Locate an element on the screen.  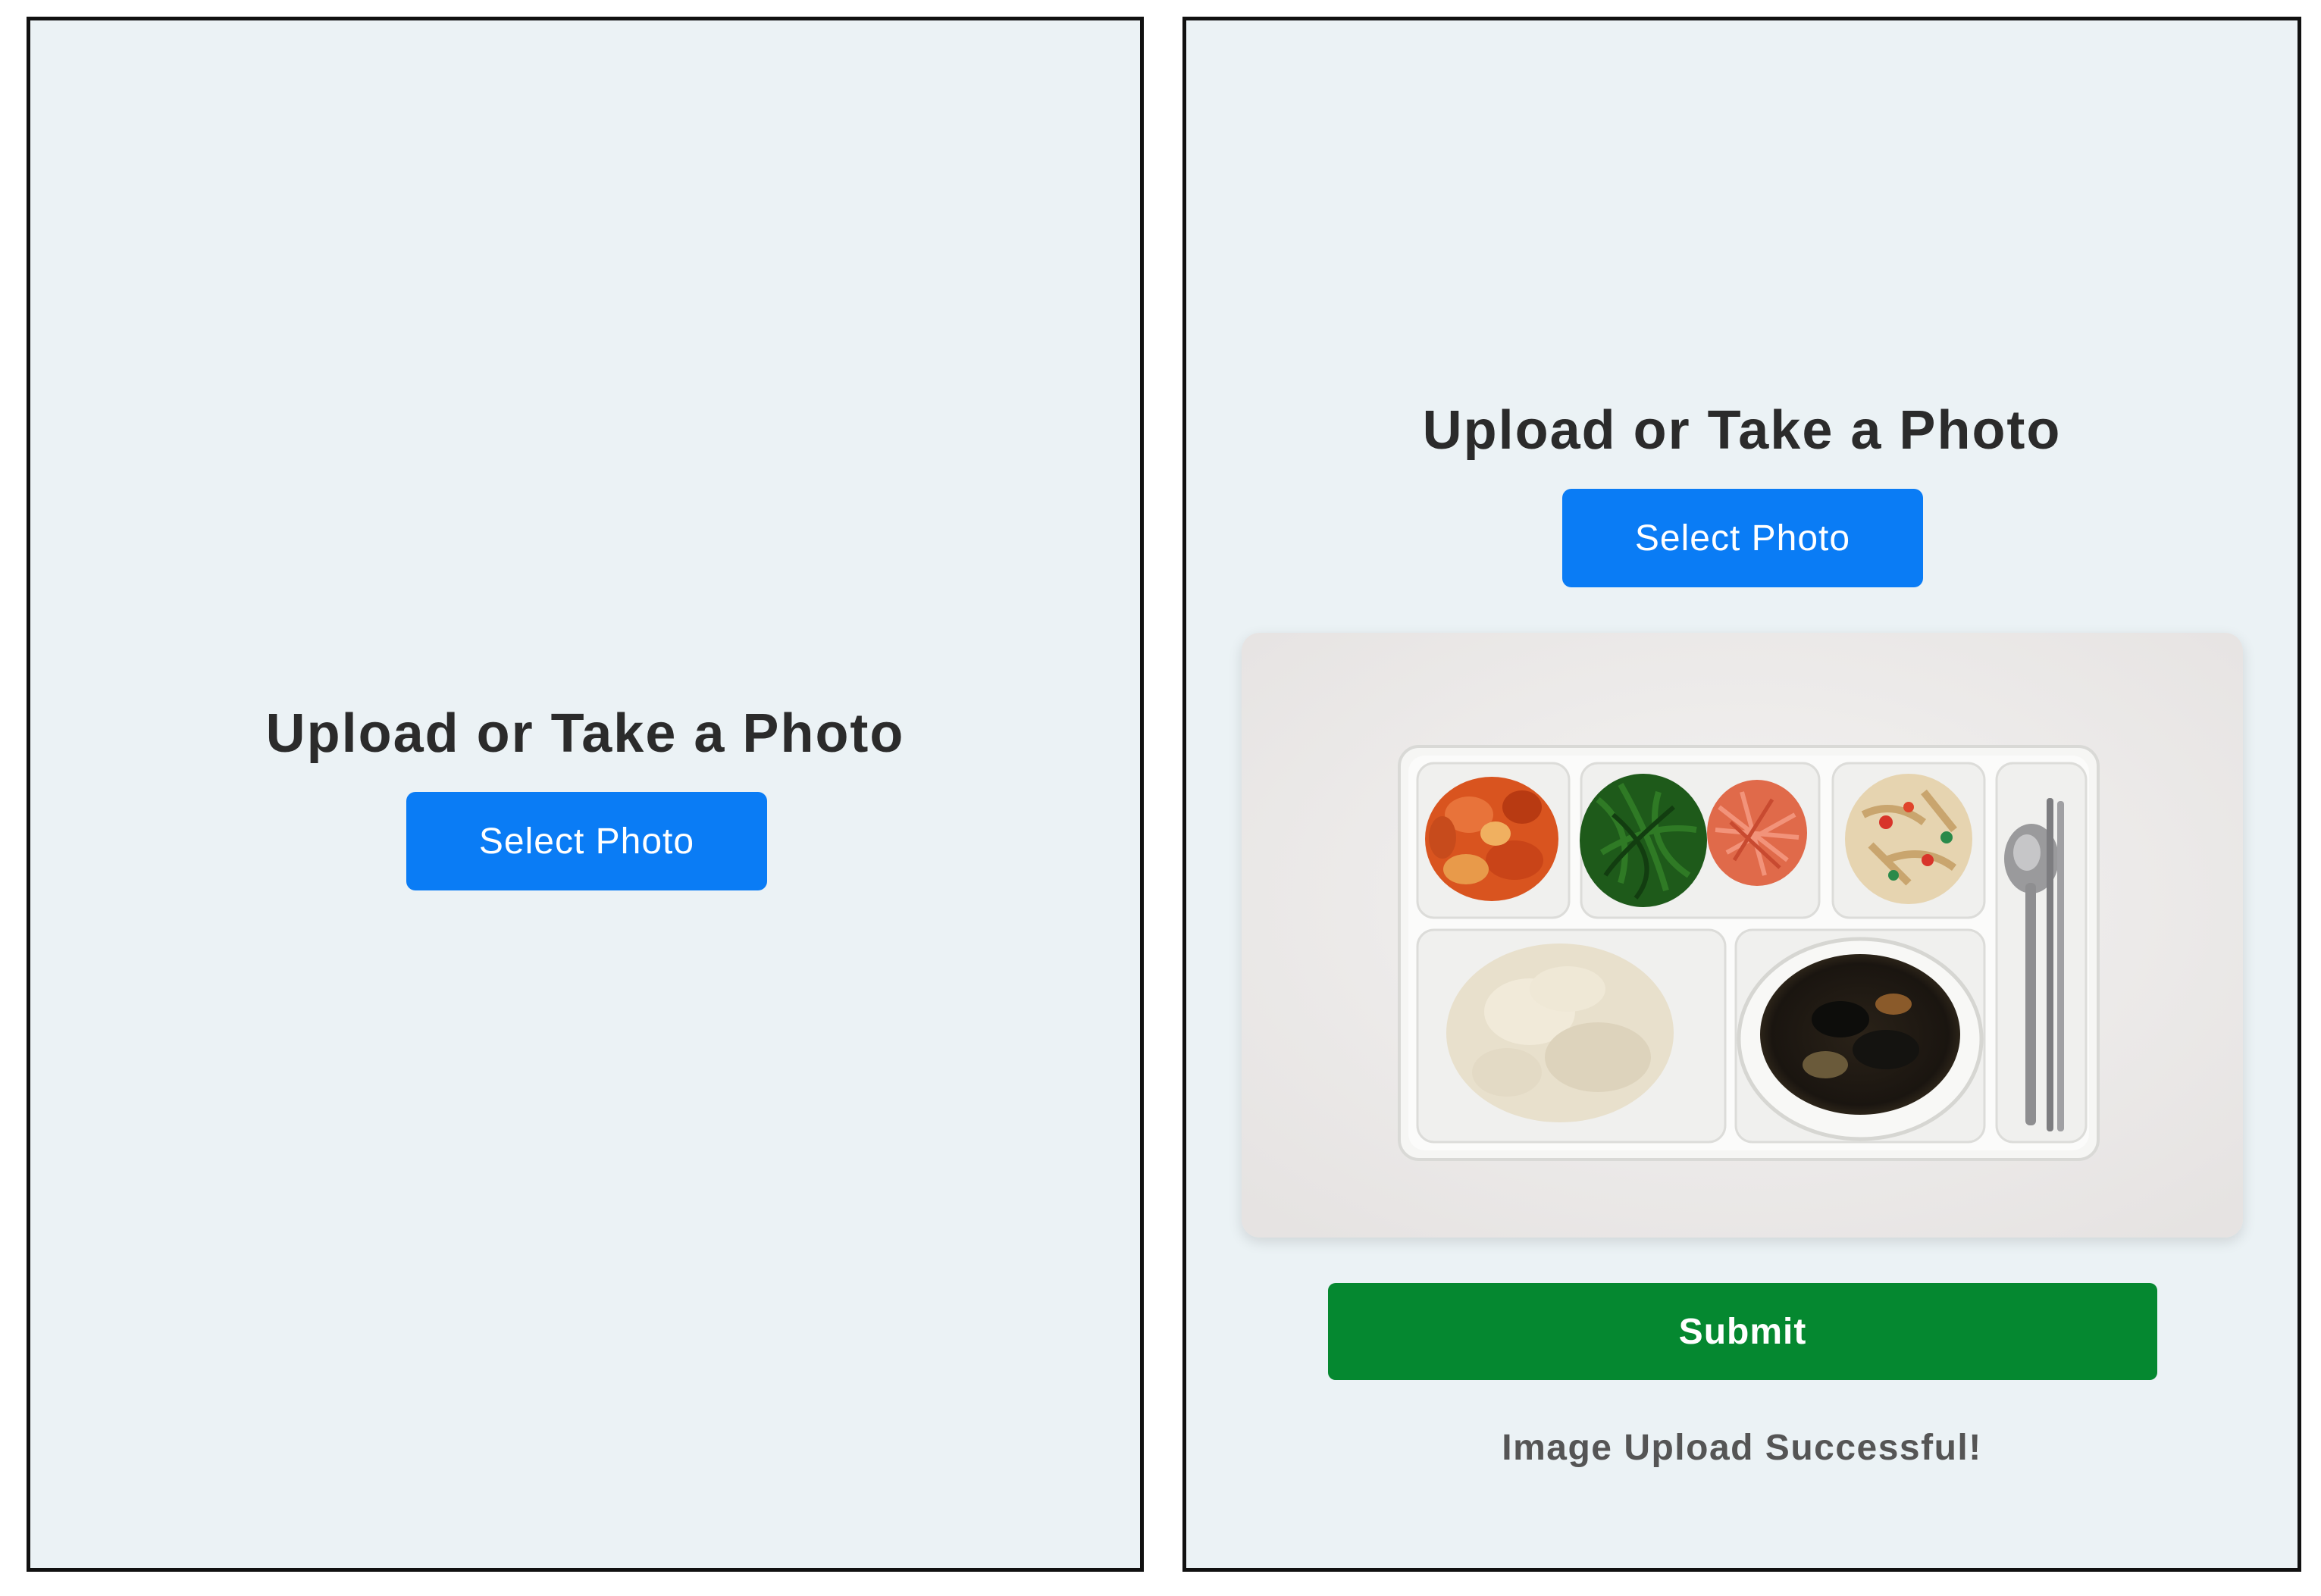
submit-button: Submit is located at coordinates (1742, 1331).